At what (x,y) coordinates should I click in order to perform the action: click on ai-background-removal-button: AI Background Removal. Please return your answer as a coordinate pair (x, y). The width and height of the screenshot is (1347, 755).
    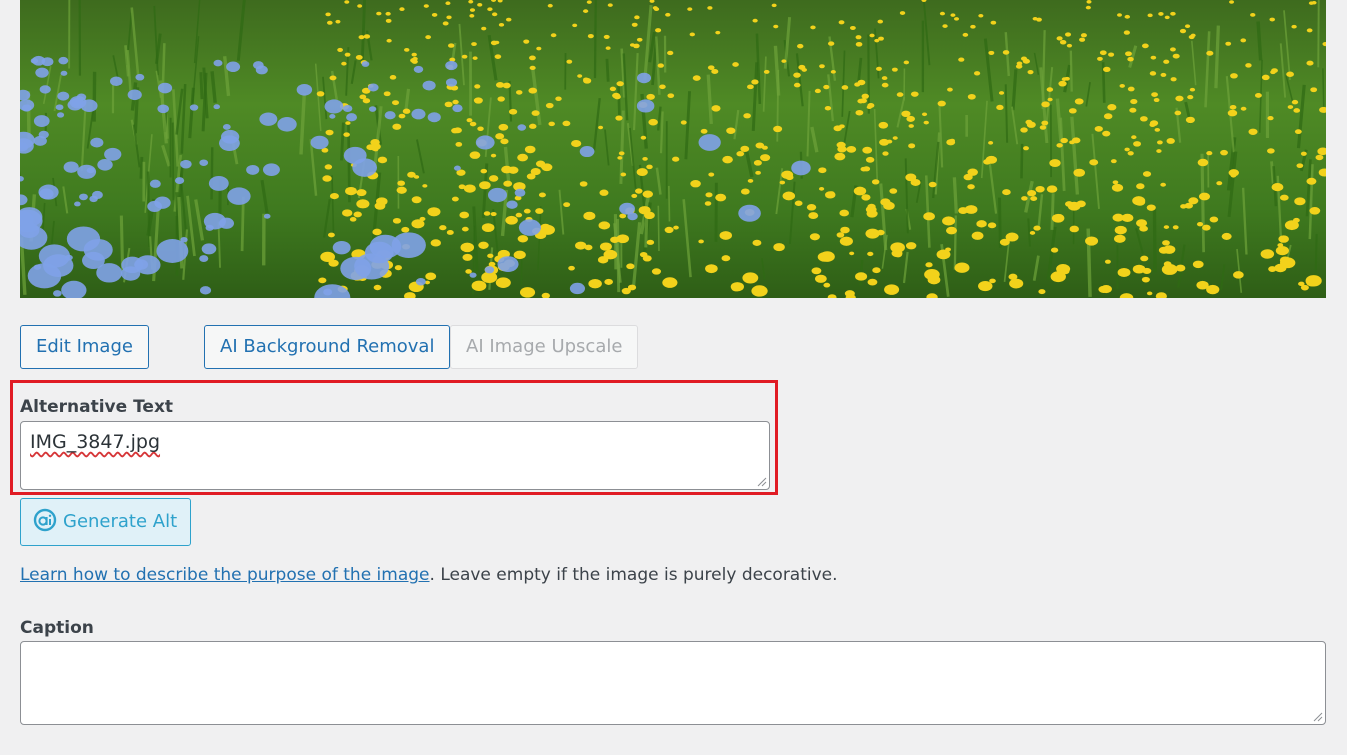
    Looking at the image, I should click on (327, 347).